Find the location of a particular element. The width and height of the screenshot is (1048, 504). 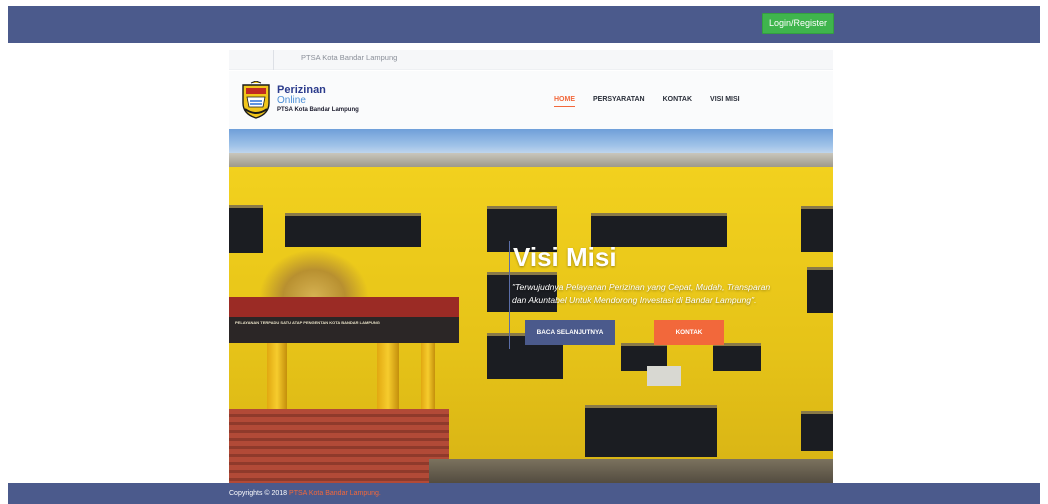

nav-item-home: HOME is located at coordinates (564, 101).